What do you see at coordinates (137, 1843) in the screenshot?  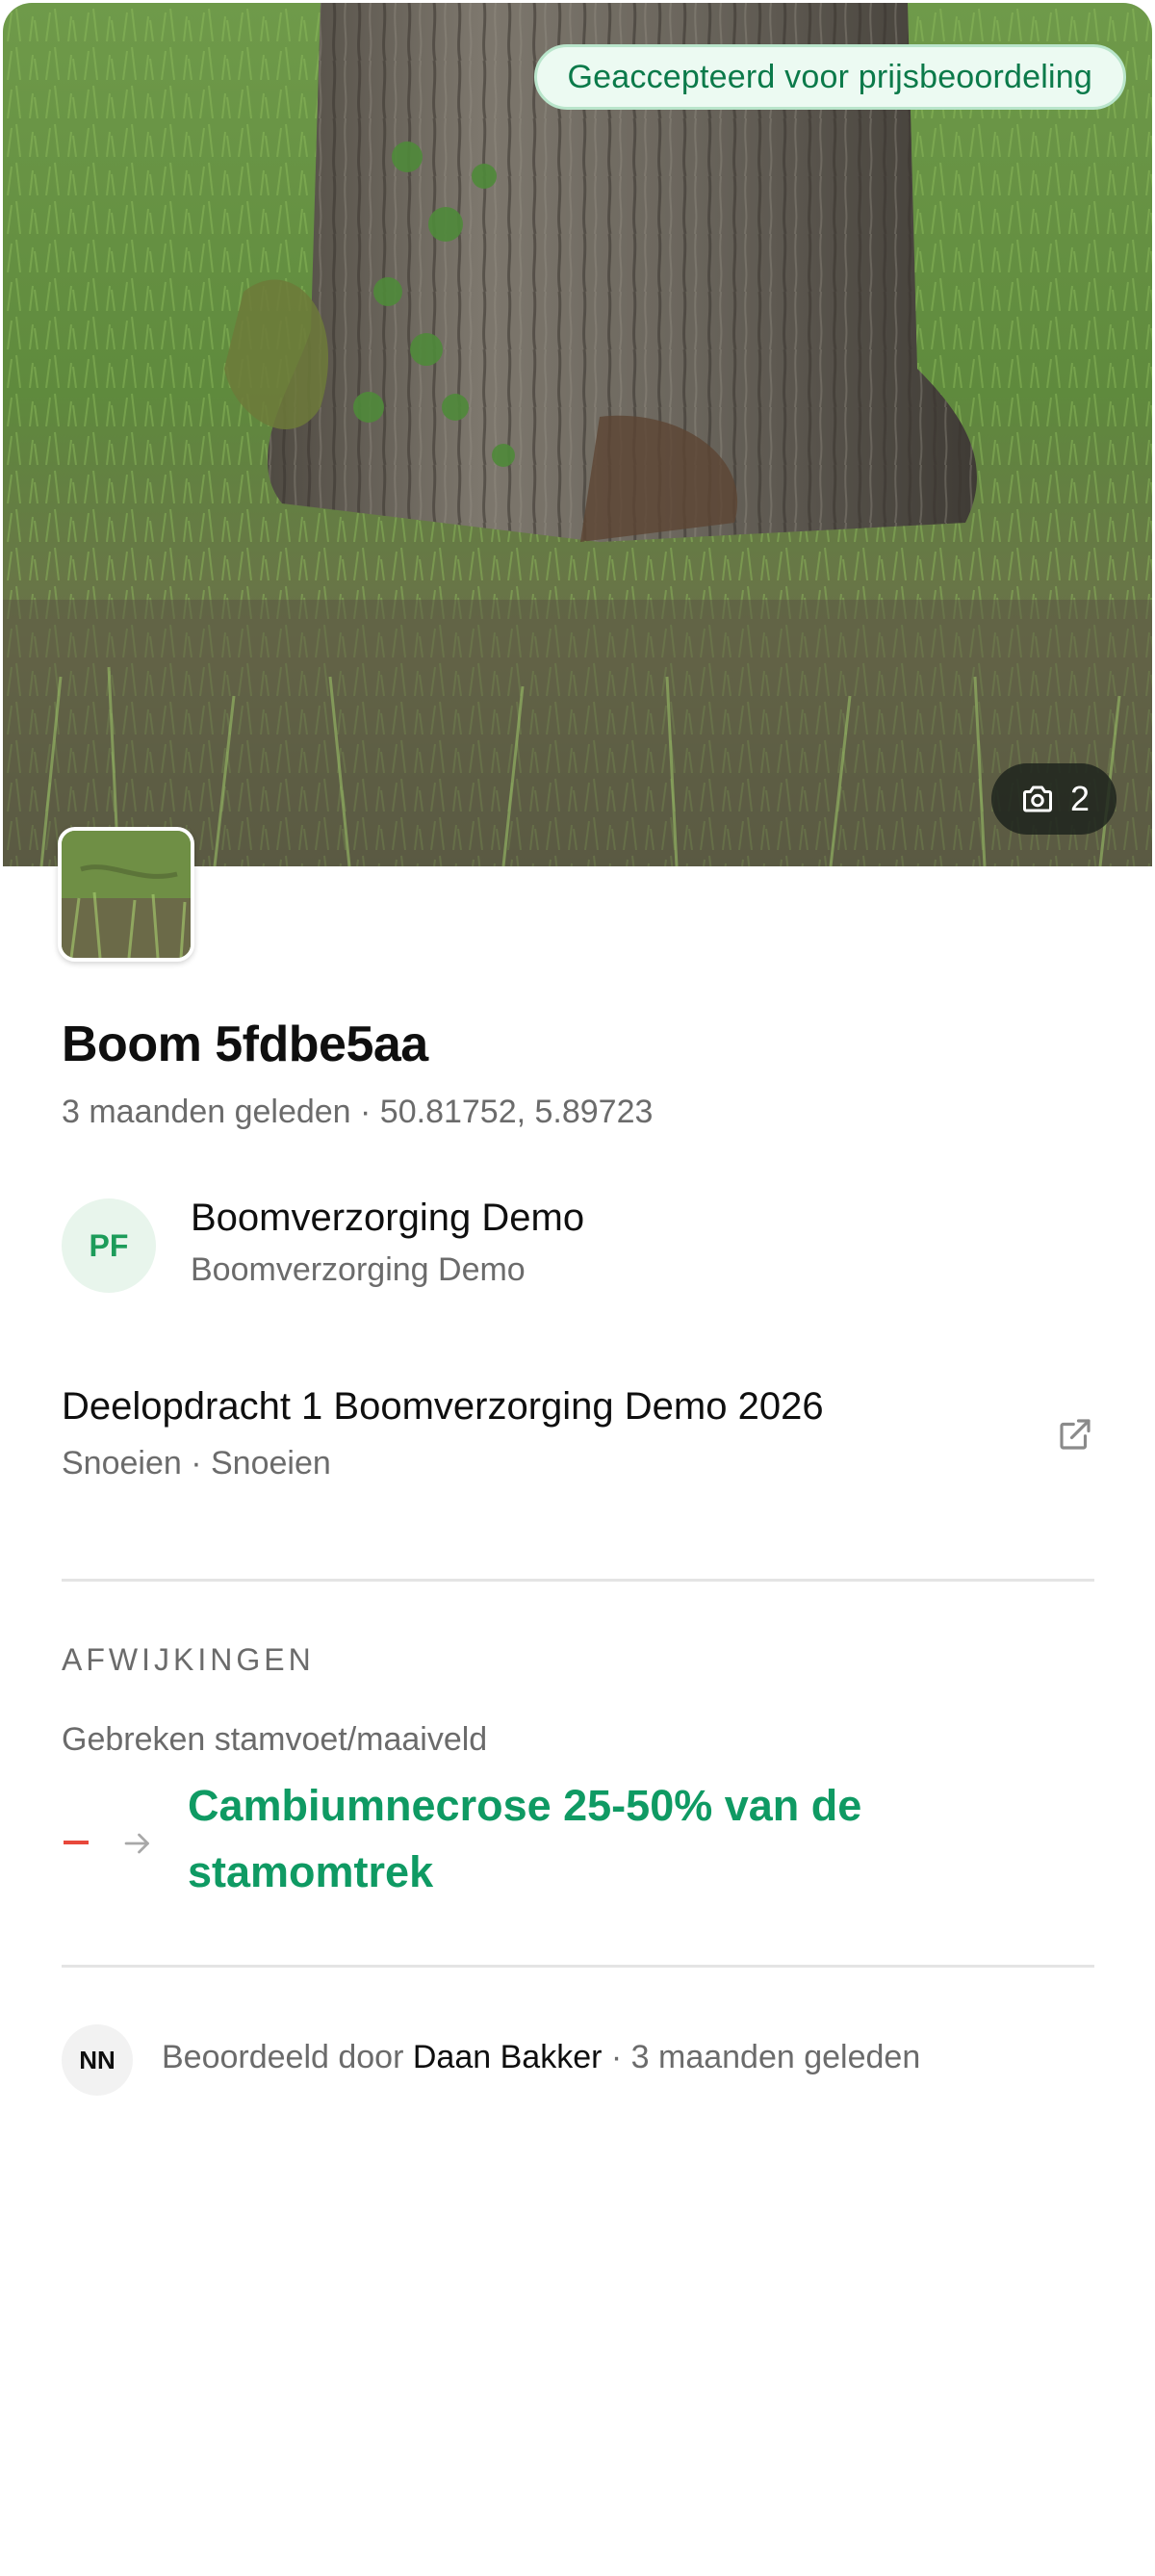 I see `arrow-right-icon` at bounding box center [137, 1843].